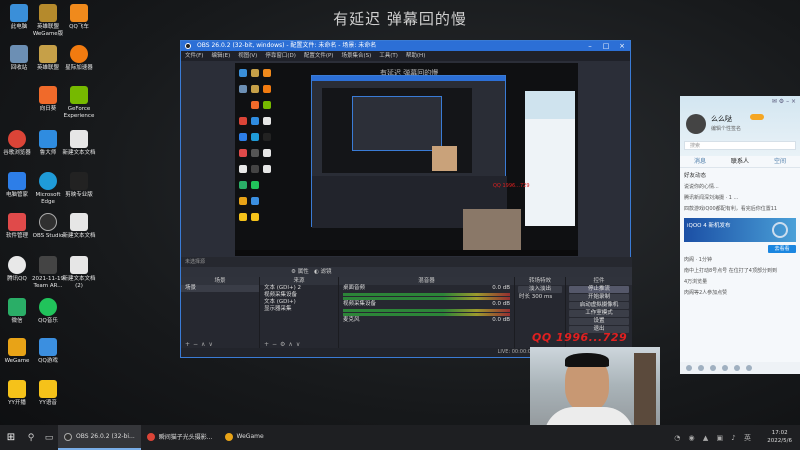 The width and height of the screenshot is (800, 450). I want to click on qq-window-controls: ✉ ⚙ – ×, so click(784, 101).